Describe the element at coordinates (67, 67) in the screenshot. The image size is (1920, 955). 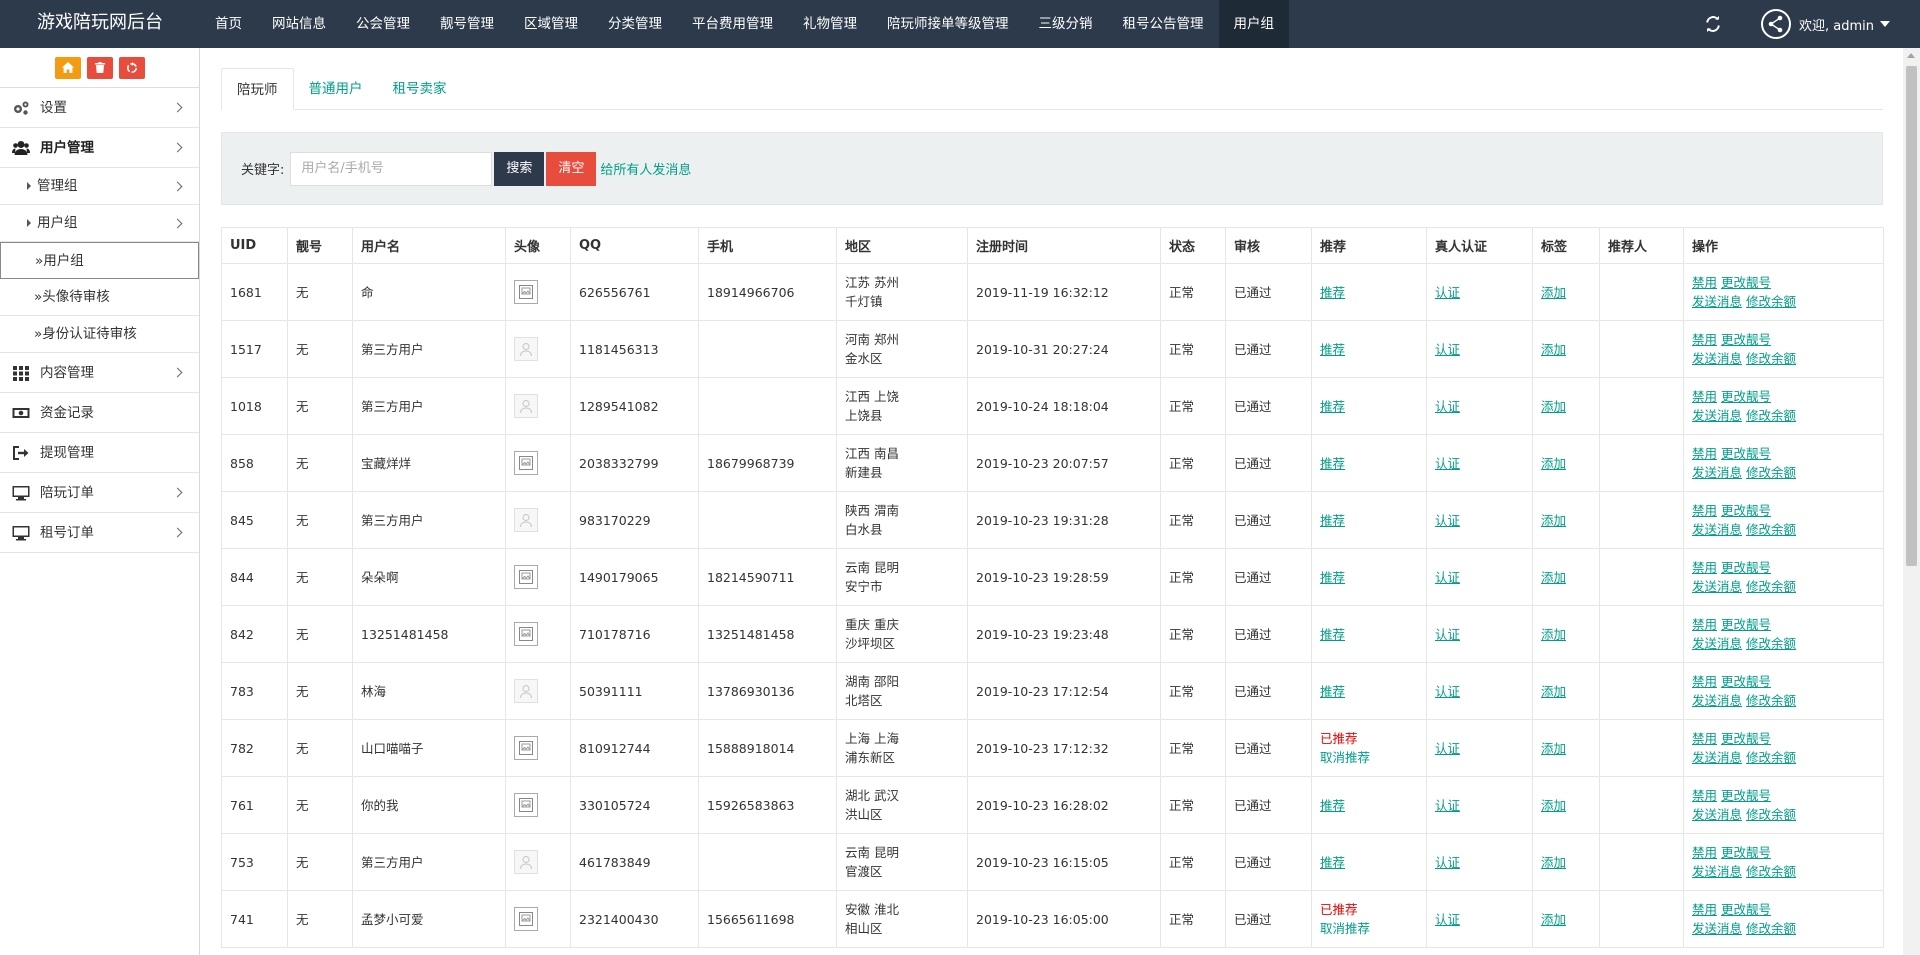
I see `home-button` at that location.